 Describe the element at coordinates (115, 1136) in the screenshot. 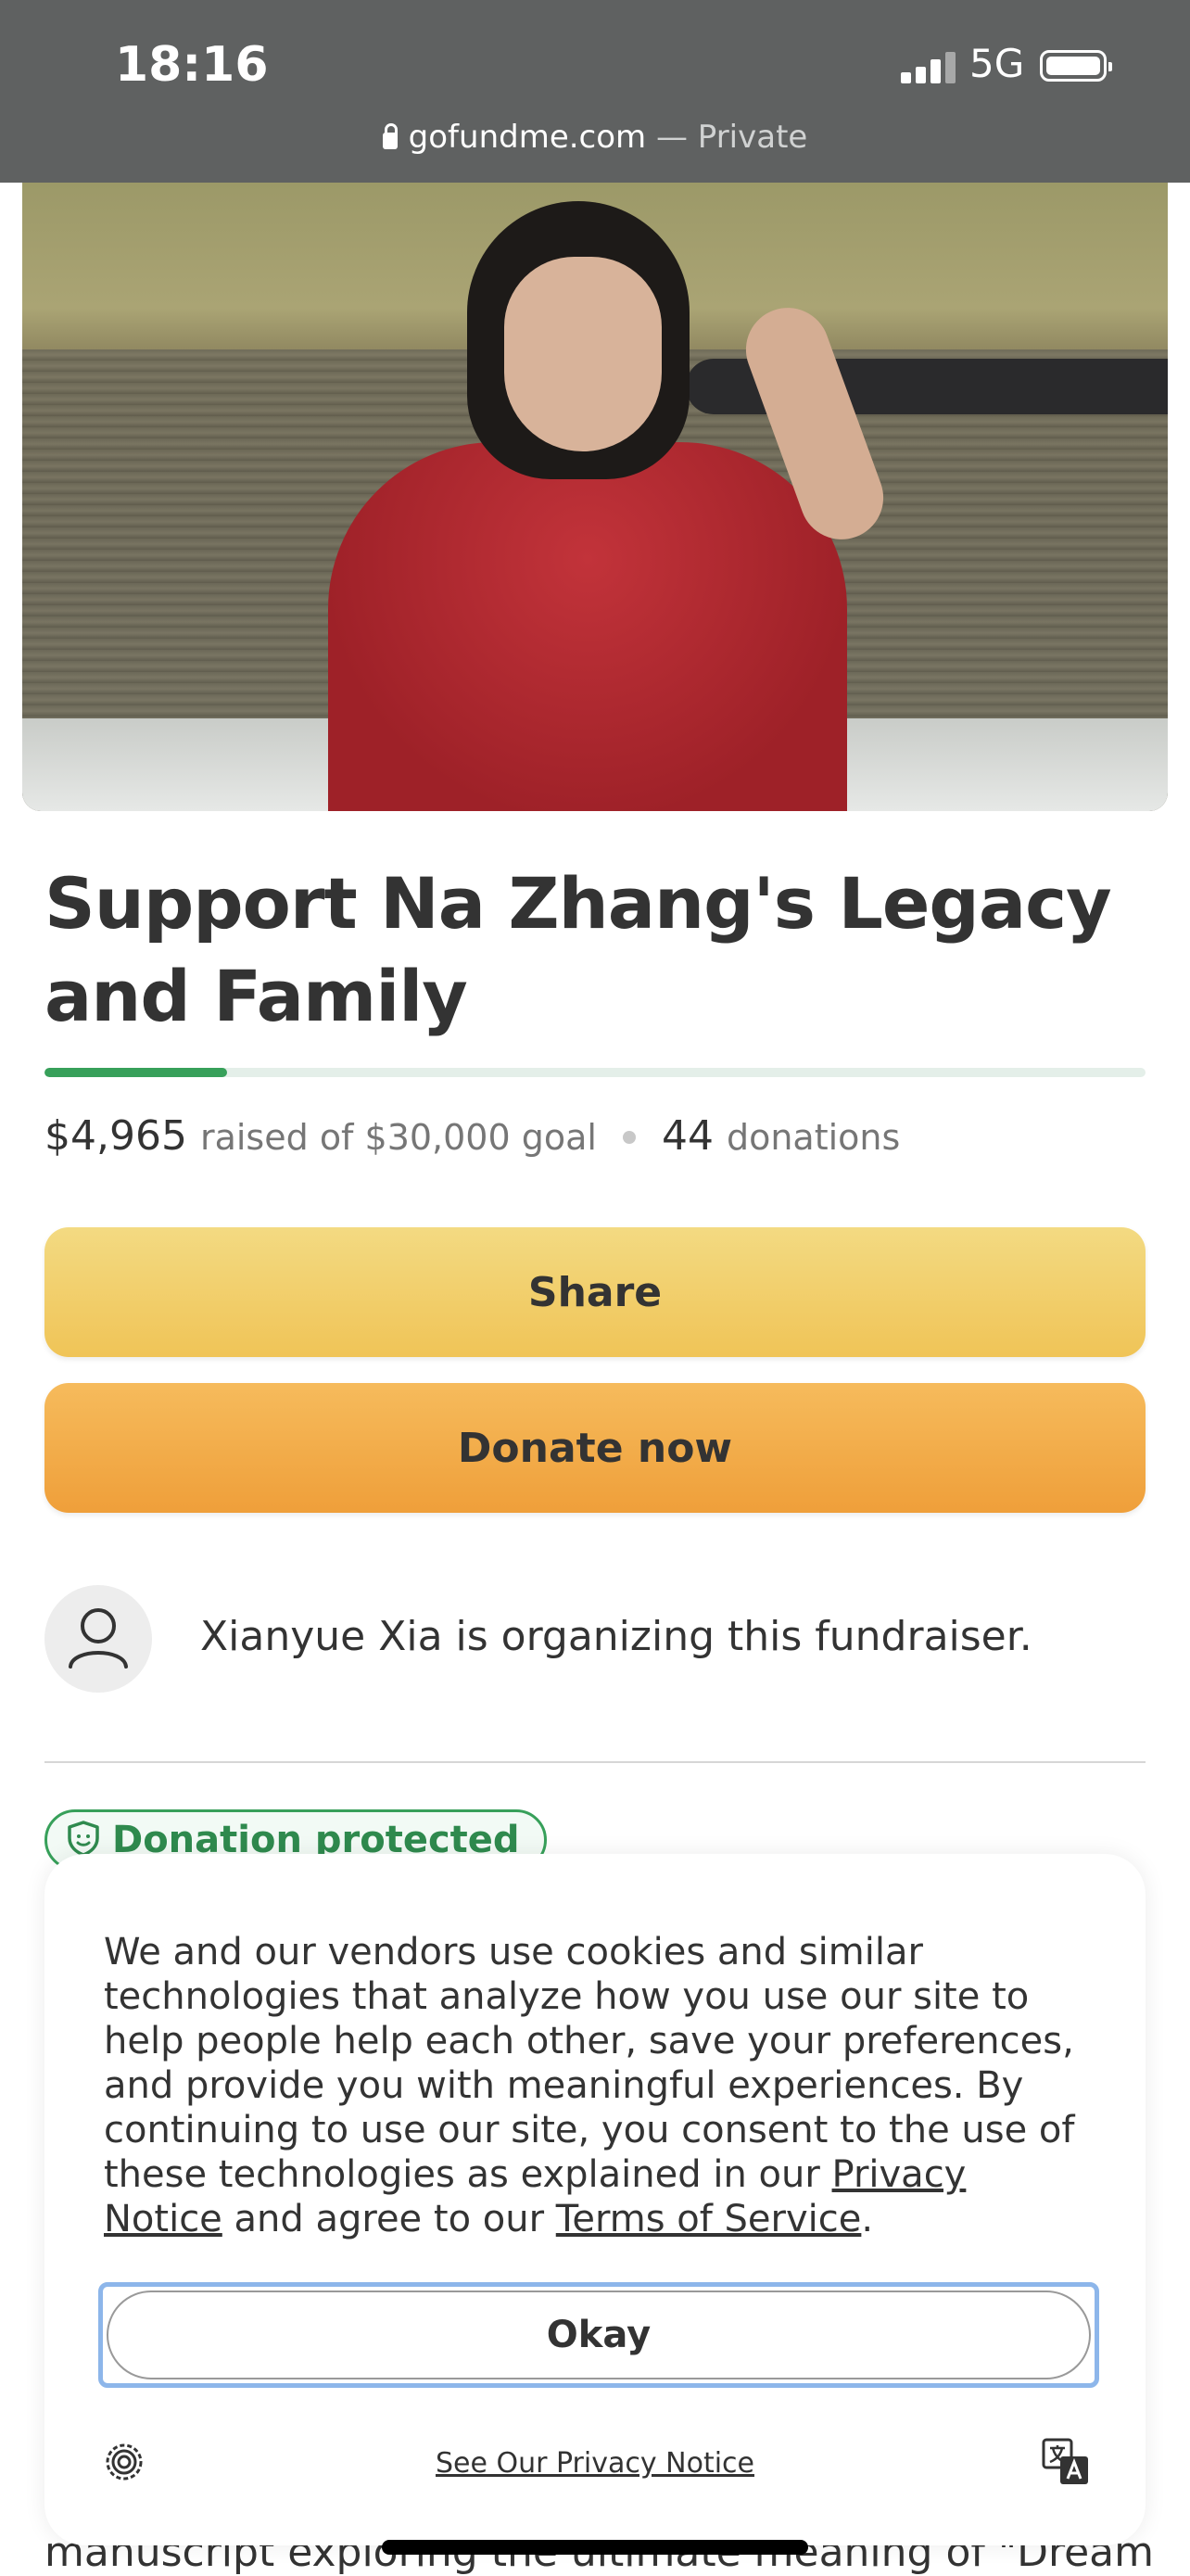

I see `amount-raised: $4,965` at that location.